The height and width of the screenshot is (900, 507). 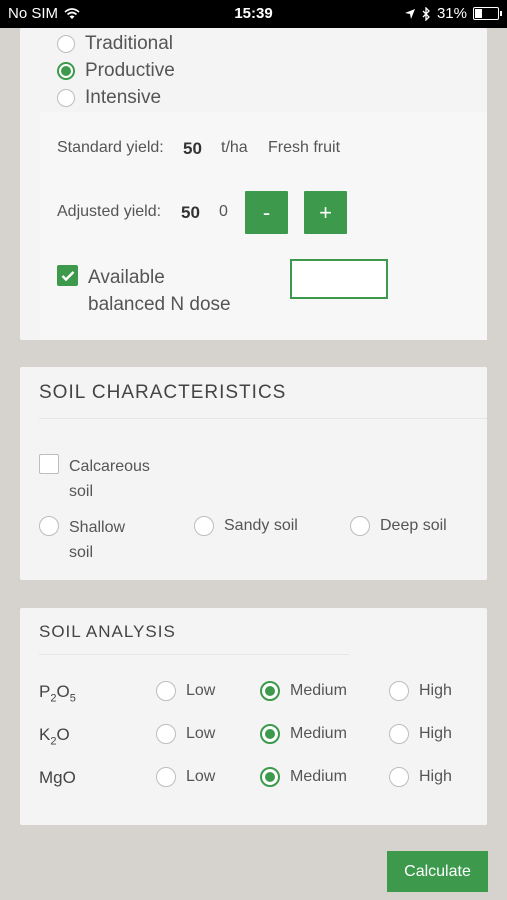 What do you see at coordinates (413, 525) in the screenshot?
I see `option-label: Deep soil` at bounding box center [413, 525].